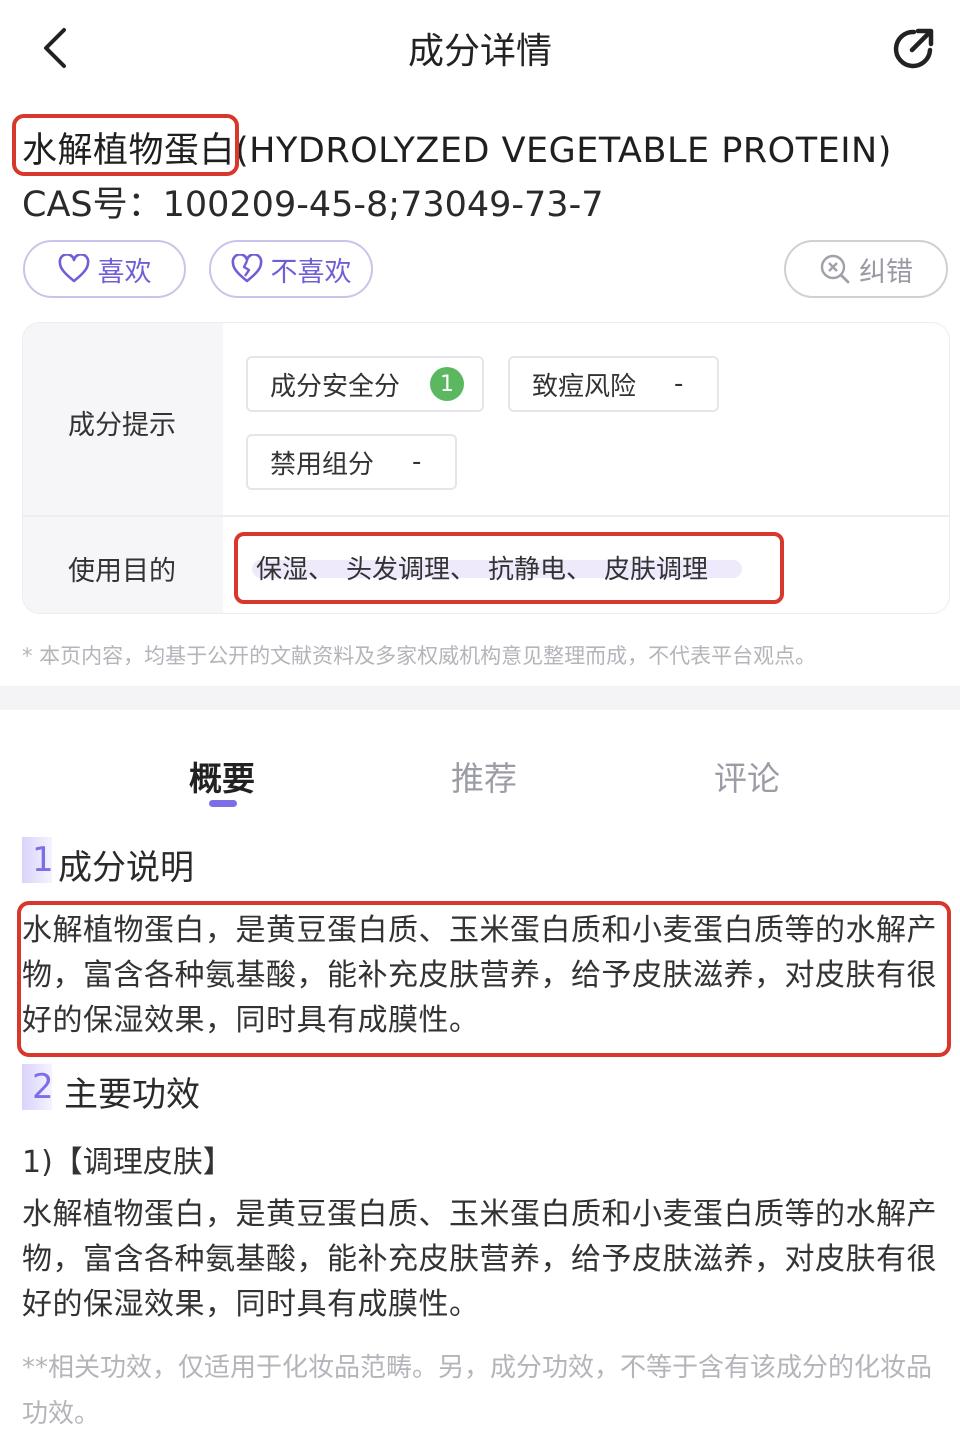 This screenshot has height=1437, width=960. I want to click on page-title: 成分详情, so click(479, 51).